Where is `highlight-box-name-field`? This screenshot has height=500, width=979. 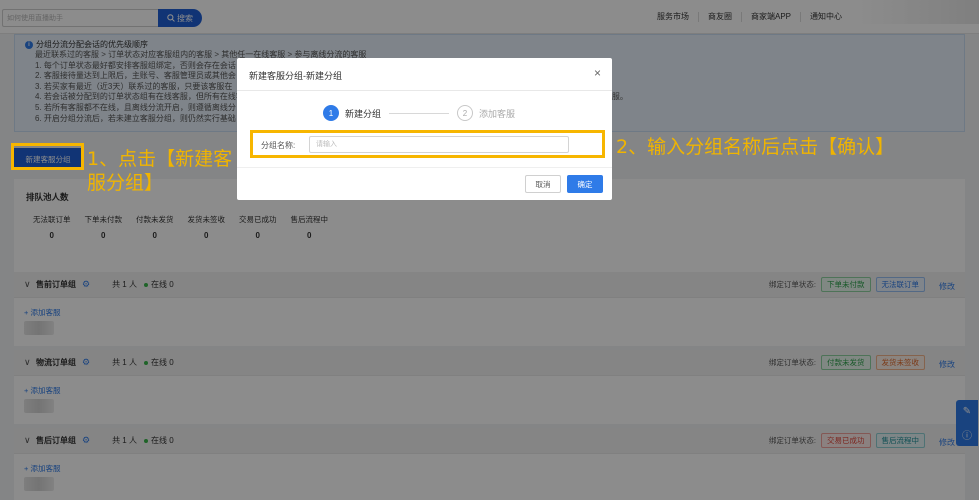 highlight-box-name-field is located at coordinates (427, 144).